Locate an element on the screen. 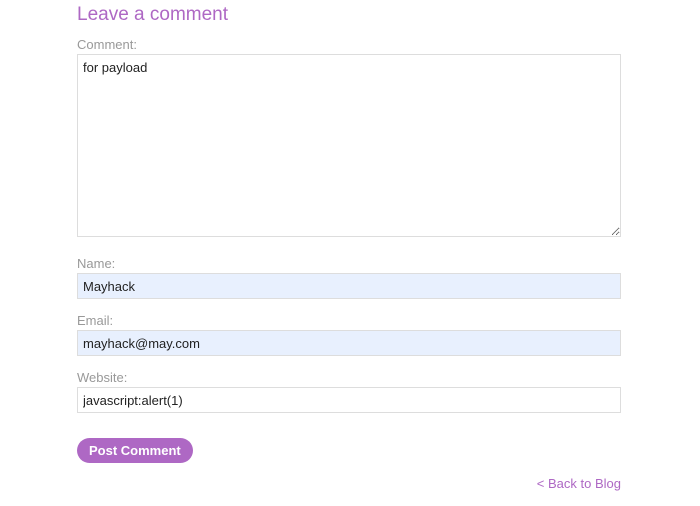 The height and width of the screenshot is (506, 700). website-input is located at coordinates (349, 400).